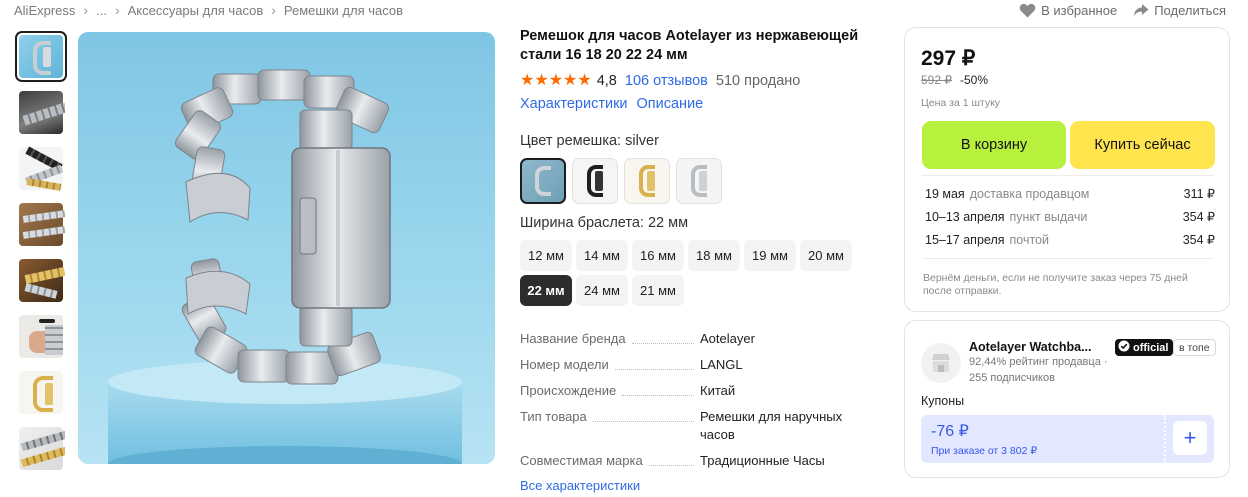  I want to click on spec-key: Происхождение, so click(568, 390).